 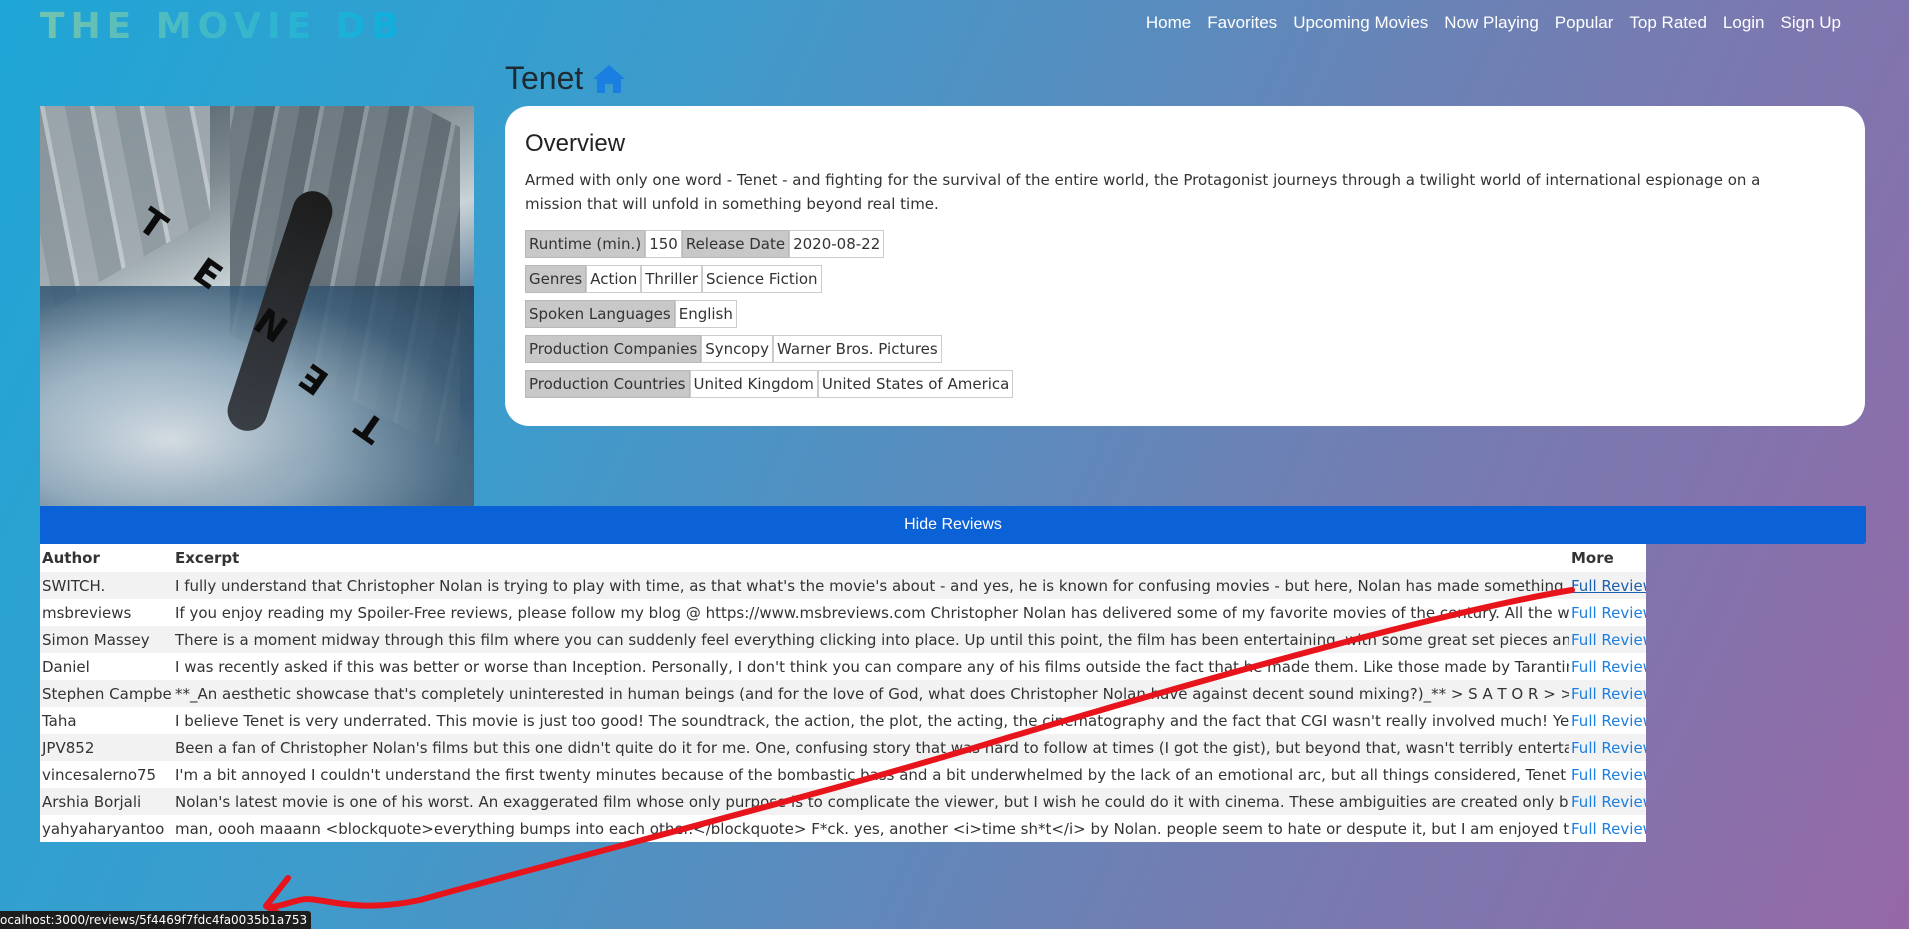 What do you see at coordinates (843, 558) in the screenshot?
I see `reviews-header-row: Author Excerpt More` at bounding box center [843, 558].